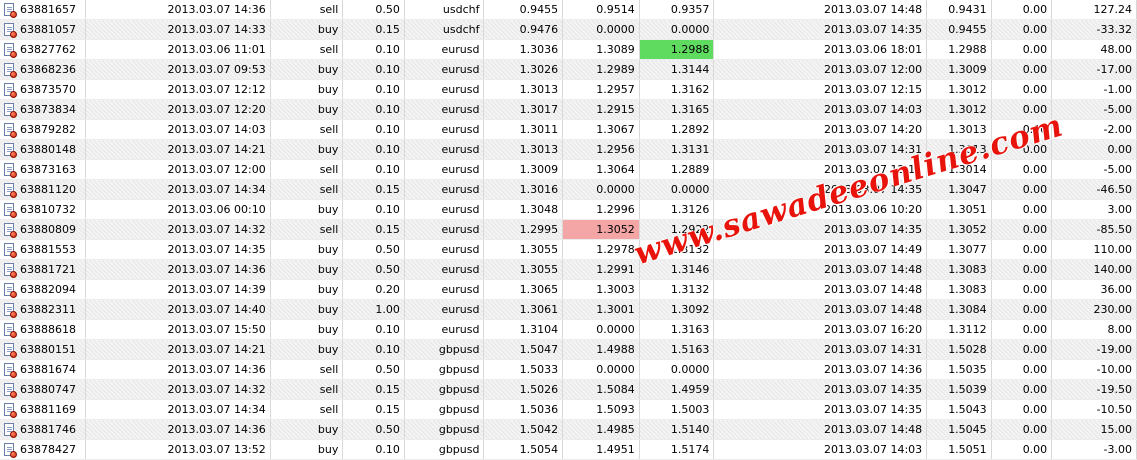  What do you see at coordinates (216, 29) in the screenshot?
I see `open-time-value: 2013.03.07 14:33` at bounding box center [216, 29].